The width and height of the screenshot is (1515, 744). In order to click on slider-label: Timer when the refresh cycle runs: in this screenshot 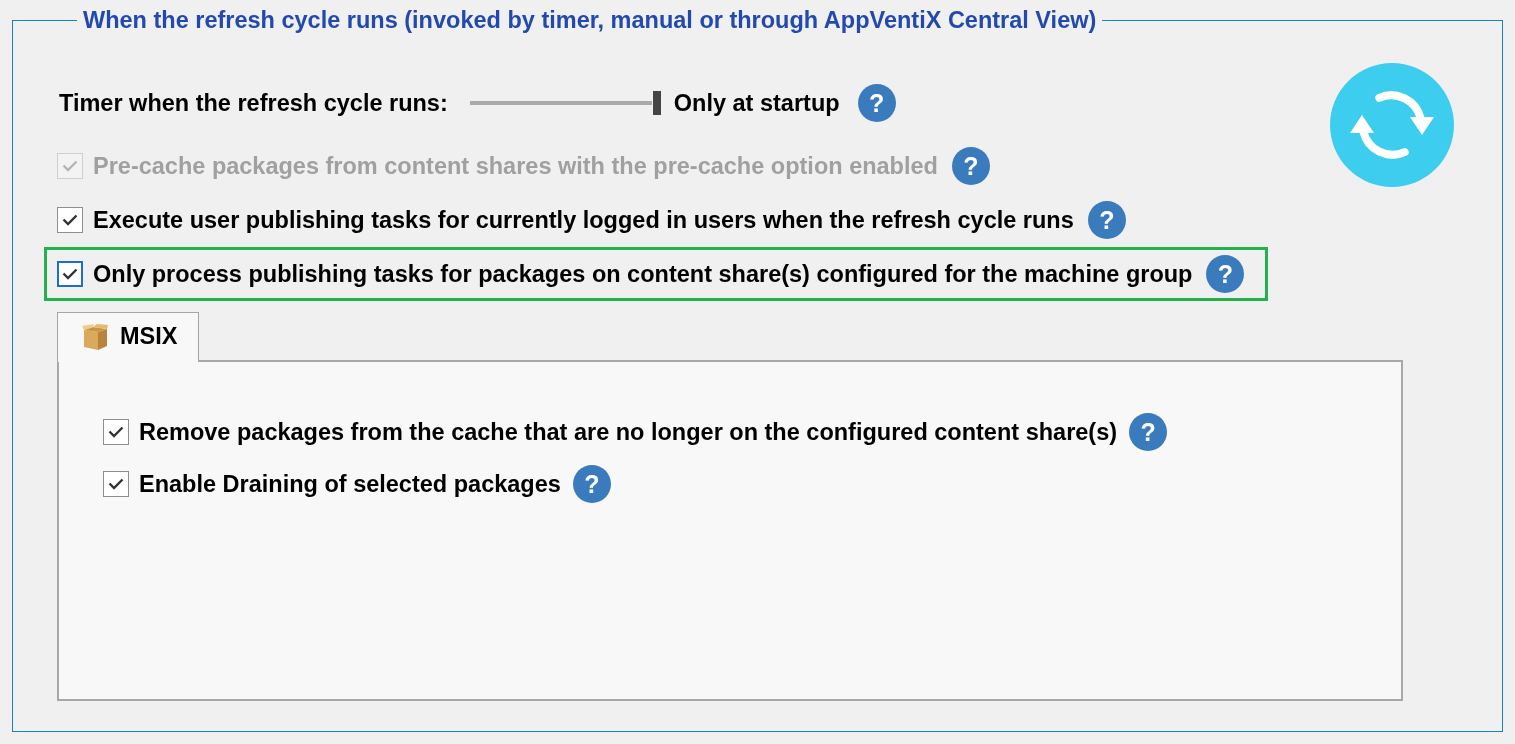, I will do `click(253, 103)`.